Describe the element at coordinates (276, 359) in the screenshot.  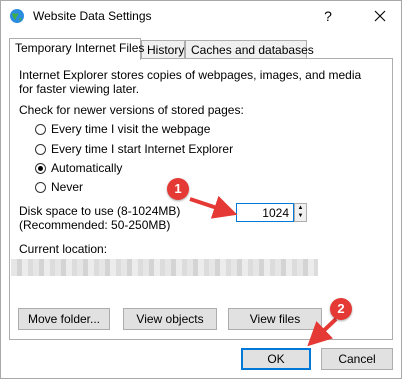
I see `ok-button: OK` at that location.